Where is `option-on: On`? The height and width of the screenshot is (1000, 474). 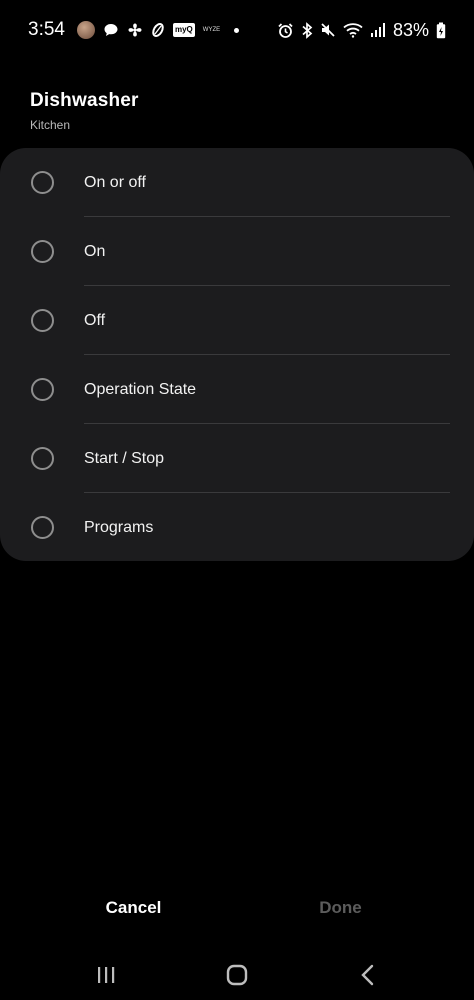 option-on: On is located at coordinates (237, 251).